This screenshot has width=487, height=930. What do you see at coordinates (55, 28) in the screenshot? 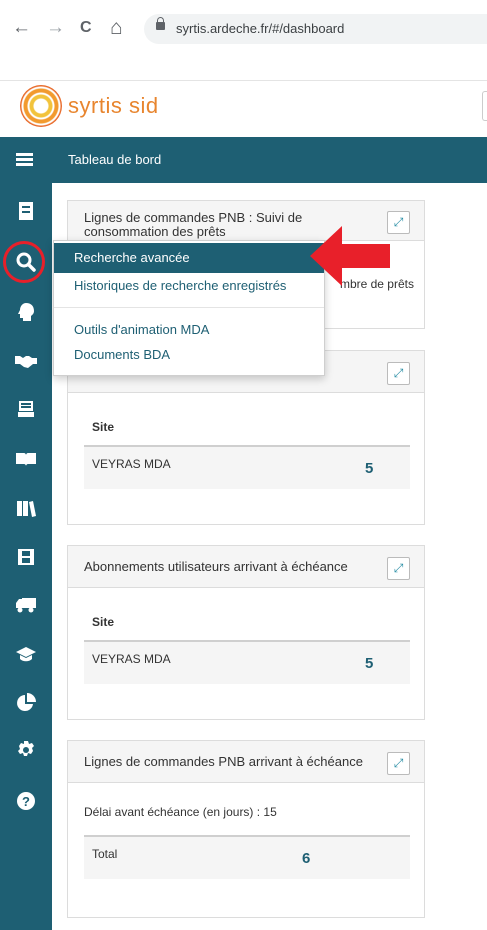
I see `forward-arrow-icon: →` at bounding box center [55, 28].